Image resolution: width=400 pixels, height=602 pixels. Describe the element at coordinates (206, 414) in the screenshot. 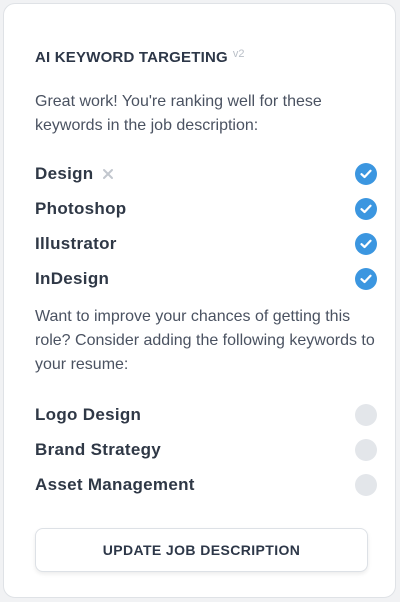

I see `keyword-row-logo-design: Logo Design` at that location.